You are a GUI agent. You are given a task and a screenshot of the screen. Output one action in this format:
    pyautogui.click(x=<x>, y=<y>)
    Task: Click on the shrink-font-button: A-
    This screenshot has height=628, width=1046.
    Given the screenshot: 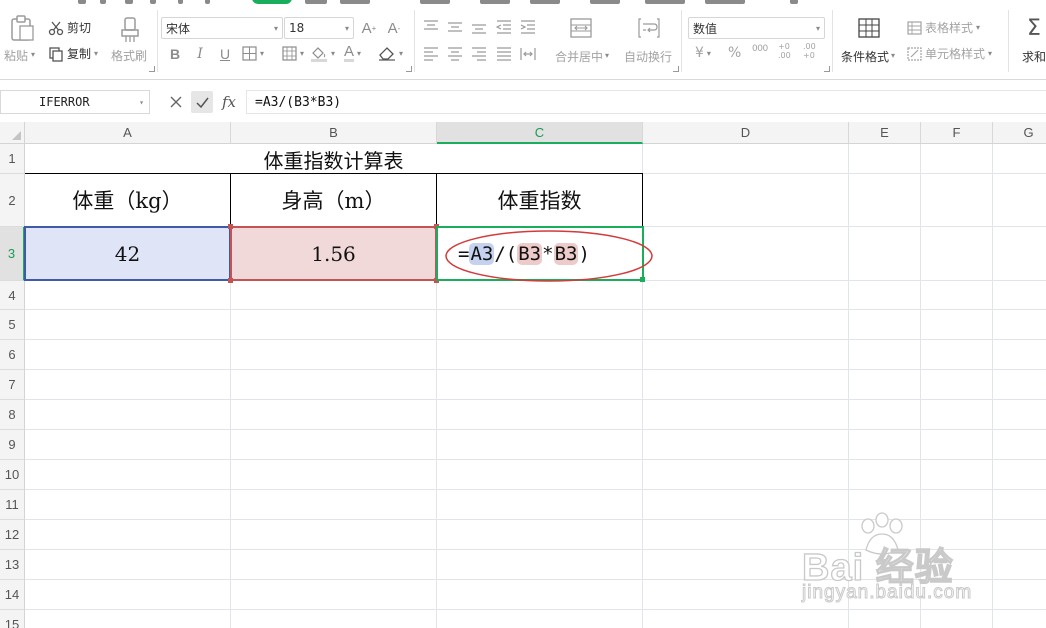 What is the action you would take?
    pyautogui.click(x=394, y=28)
    